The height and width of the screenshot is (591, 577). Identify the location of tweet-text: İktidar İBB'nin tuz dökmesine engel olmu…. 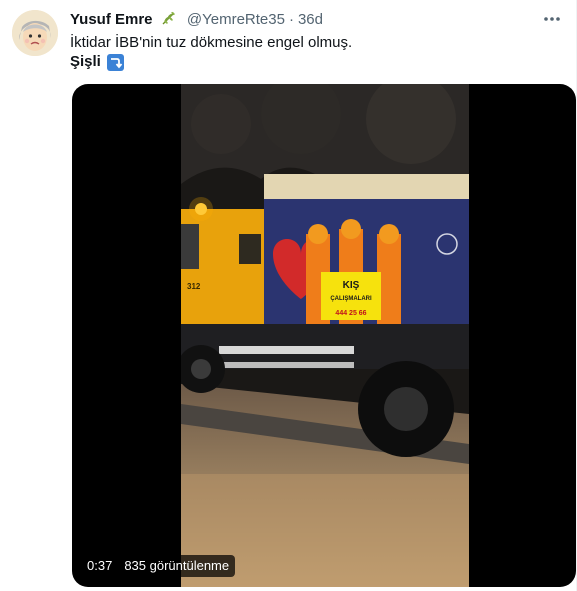
(211, 42).